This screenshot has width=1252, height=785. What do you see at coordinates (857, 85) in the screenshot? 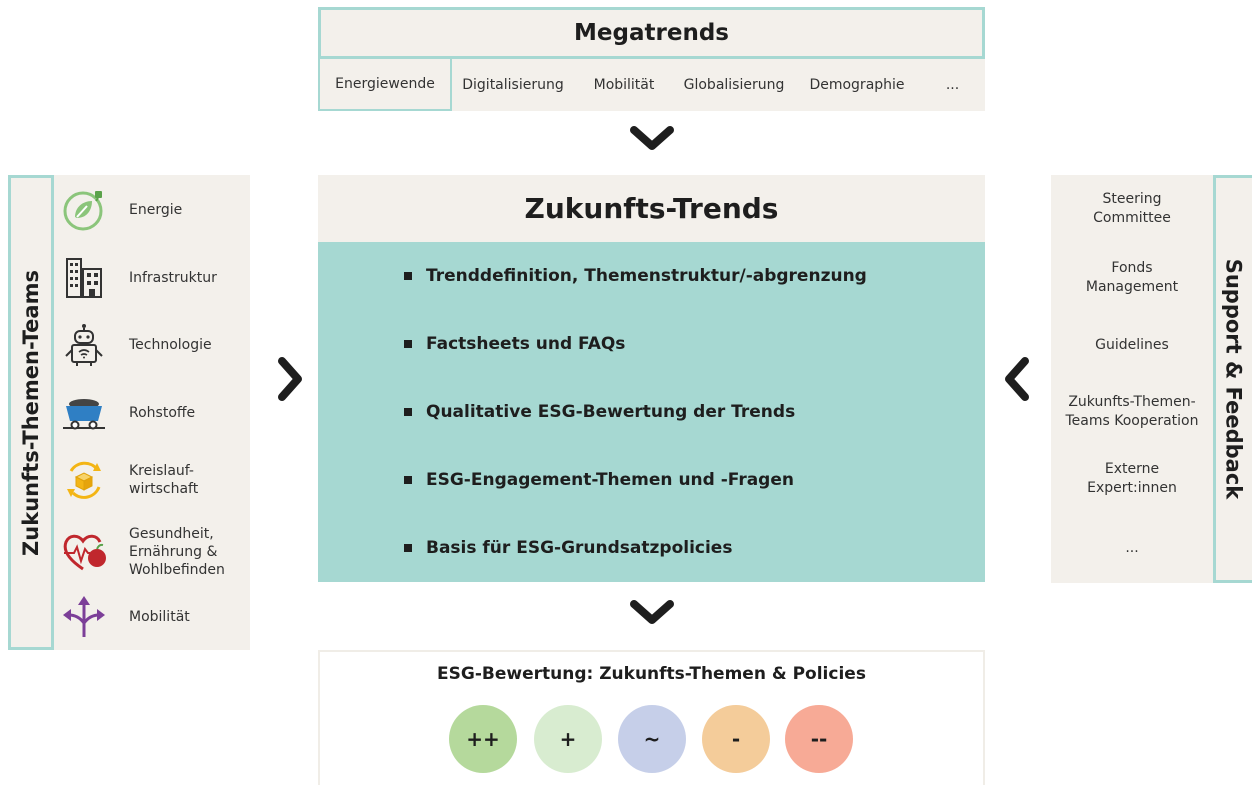
I see `megatrend-item: Demographie` at bounding box center [857, 85].